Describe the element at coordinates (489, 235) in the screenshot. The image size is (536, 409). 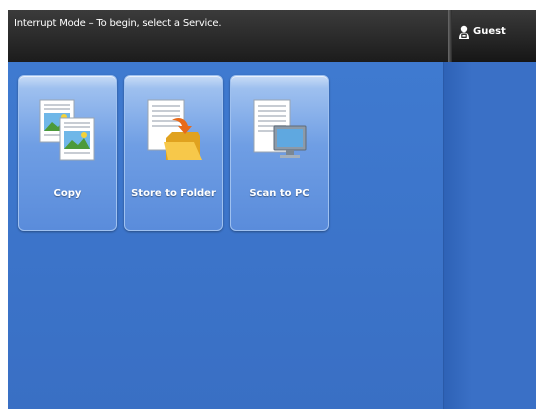
I see `right-side-panel` at that location.